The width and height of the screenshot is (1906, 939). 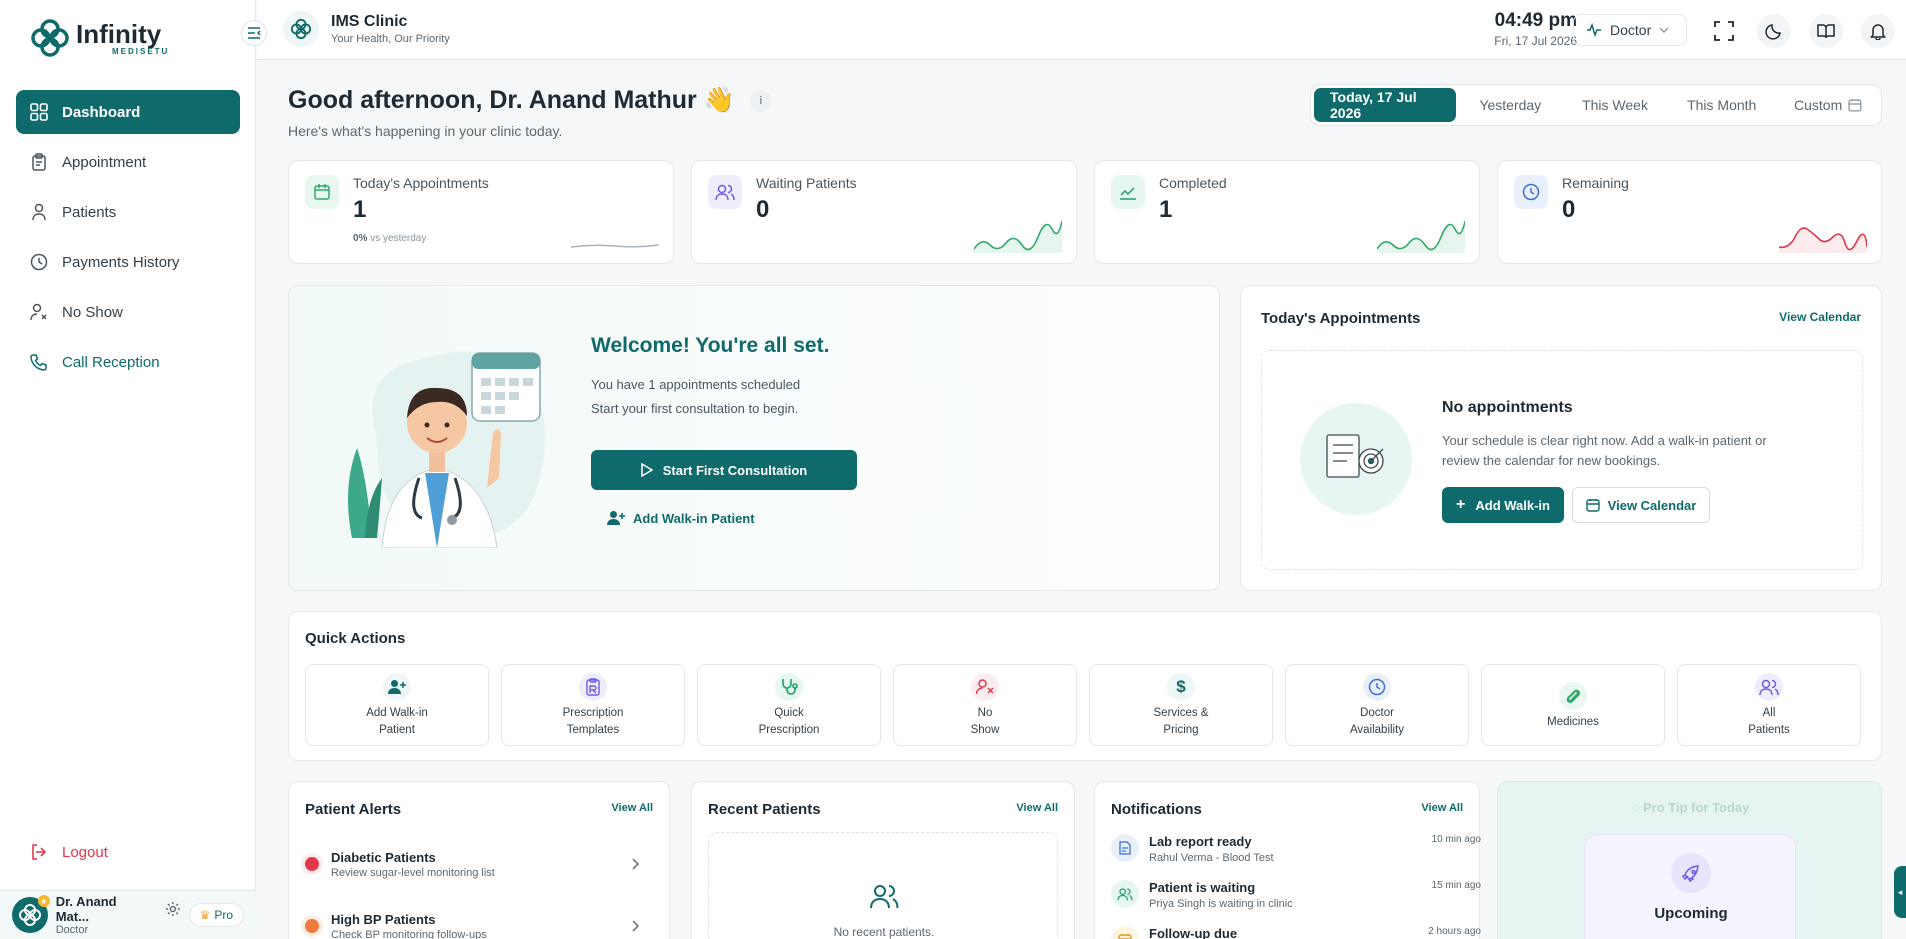 I want to click on quick-action-all-patients: All Patients, so click(x=1769, y=705).